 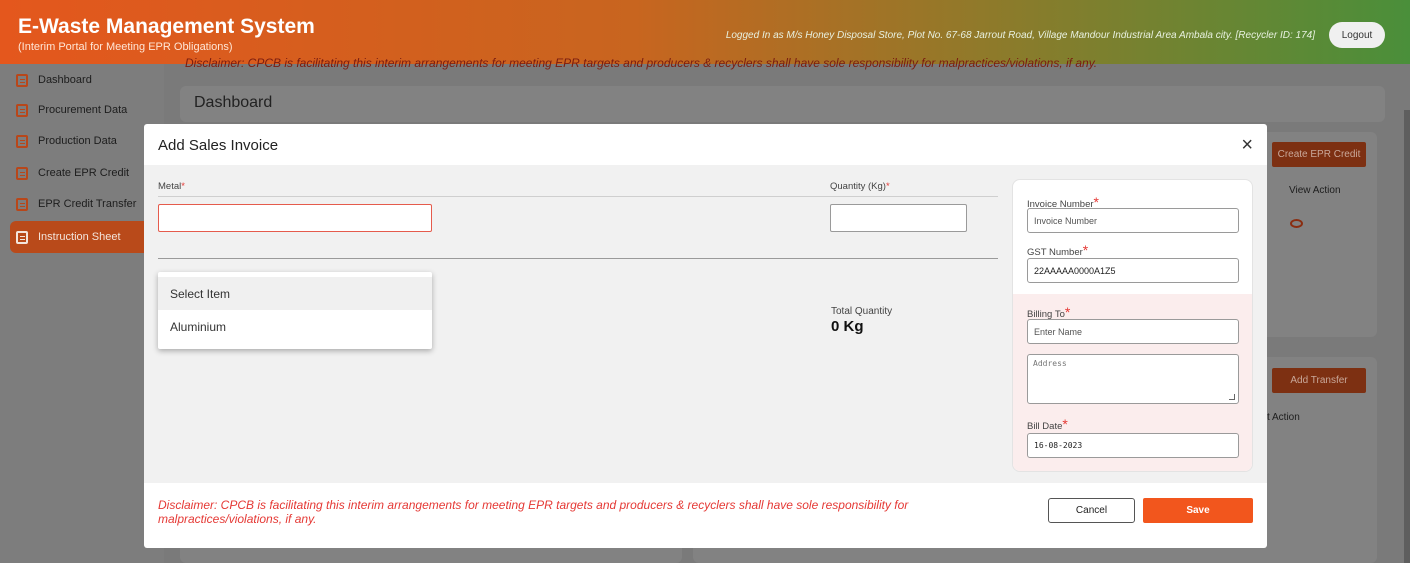 What do you see at coordinates (1315, 190) in the screenshot?
I see `view-action-header: View Action` at bounding box center [1315, 190].